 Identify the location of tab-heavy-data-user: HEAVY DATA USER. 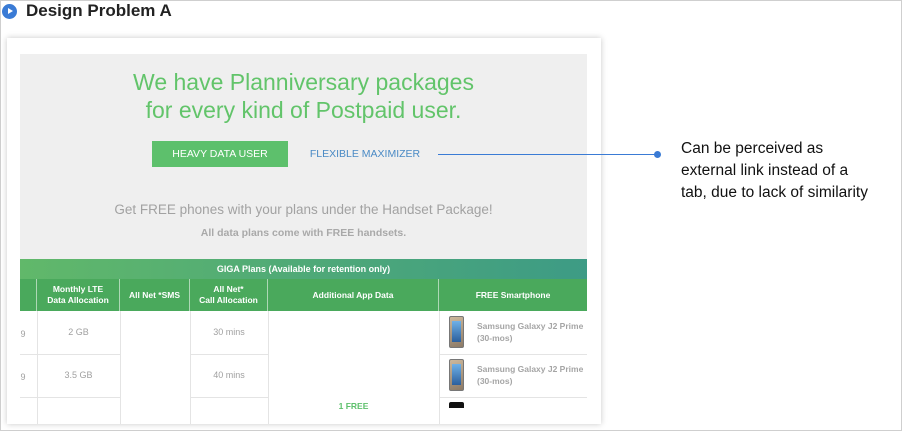
(220, 154).